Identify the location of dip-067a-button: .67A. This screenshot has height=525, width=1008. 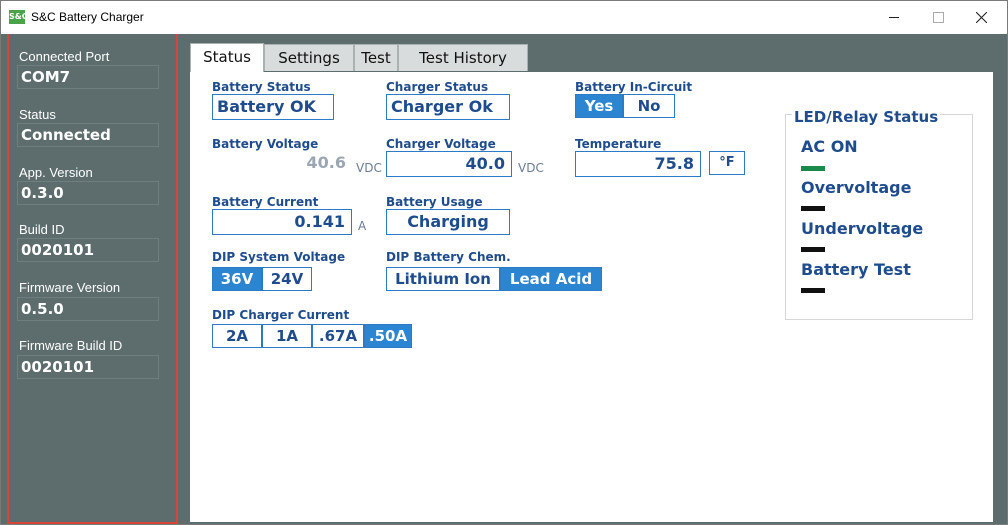
(338, 336).